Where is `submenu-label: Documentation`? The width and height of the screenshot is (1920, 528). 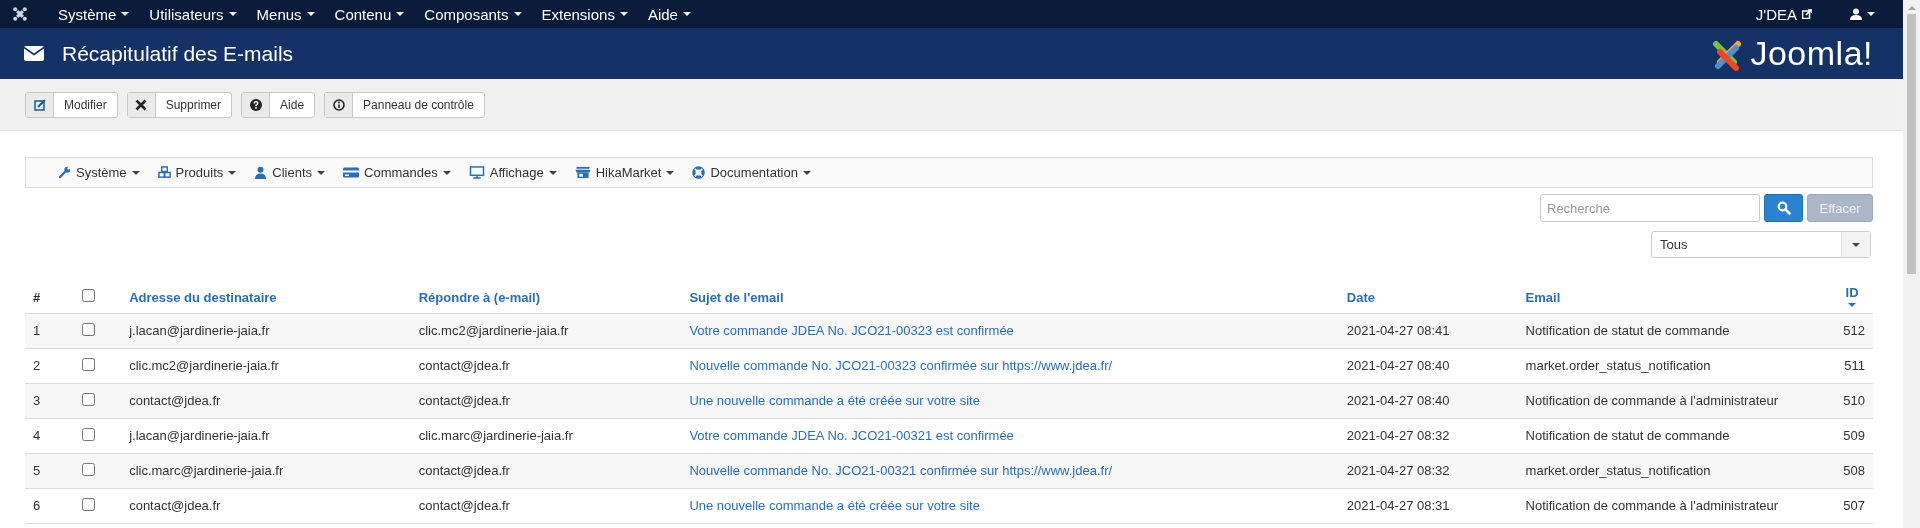
submenu-label: Documentation is located at coordinates (754, 172).